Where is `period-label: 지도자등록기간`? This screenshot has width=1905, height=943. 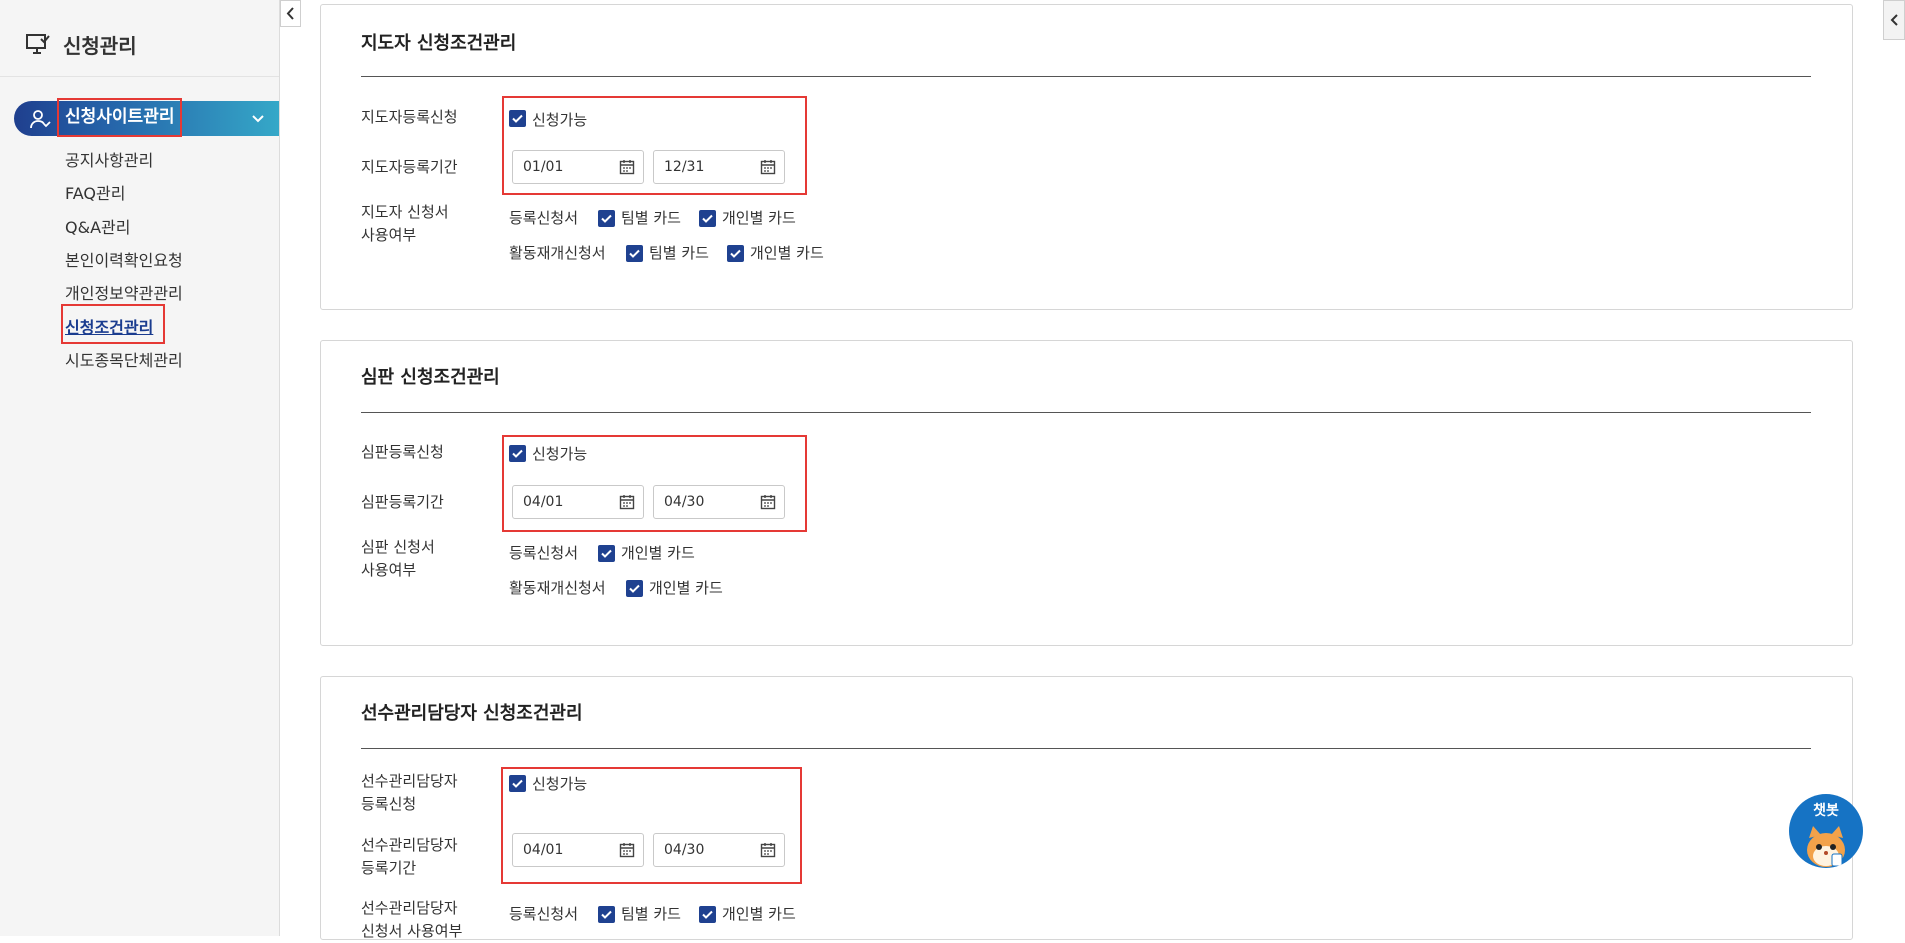 period-label: 지도자등록기간 is located at coordinates (409, 167).